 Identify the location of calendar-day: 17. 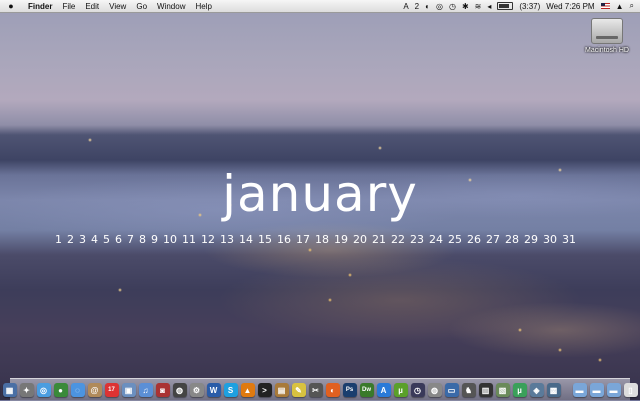
(303, 239).